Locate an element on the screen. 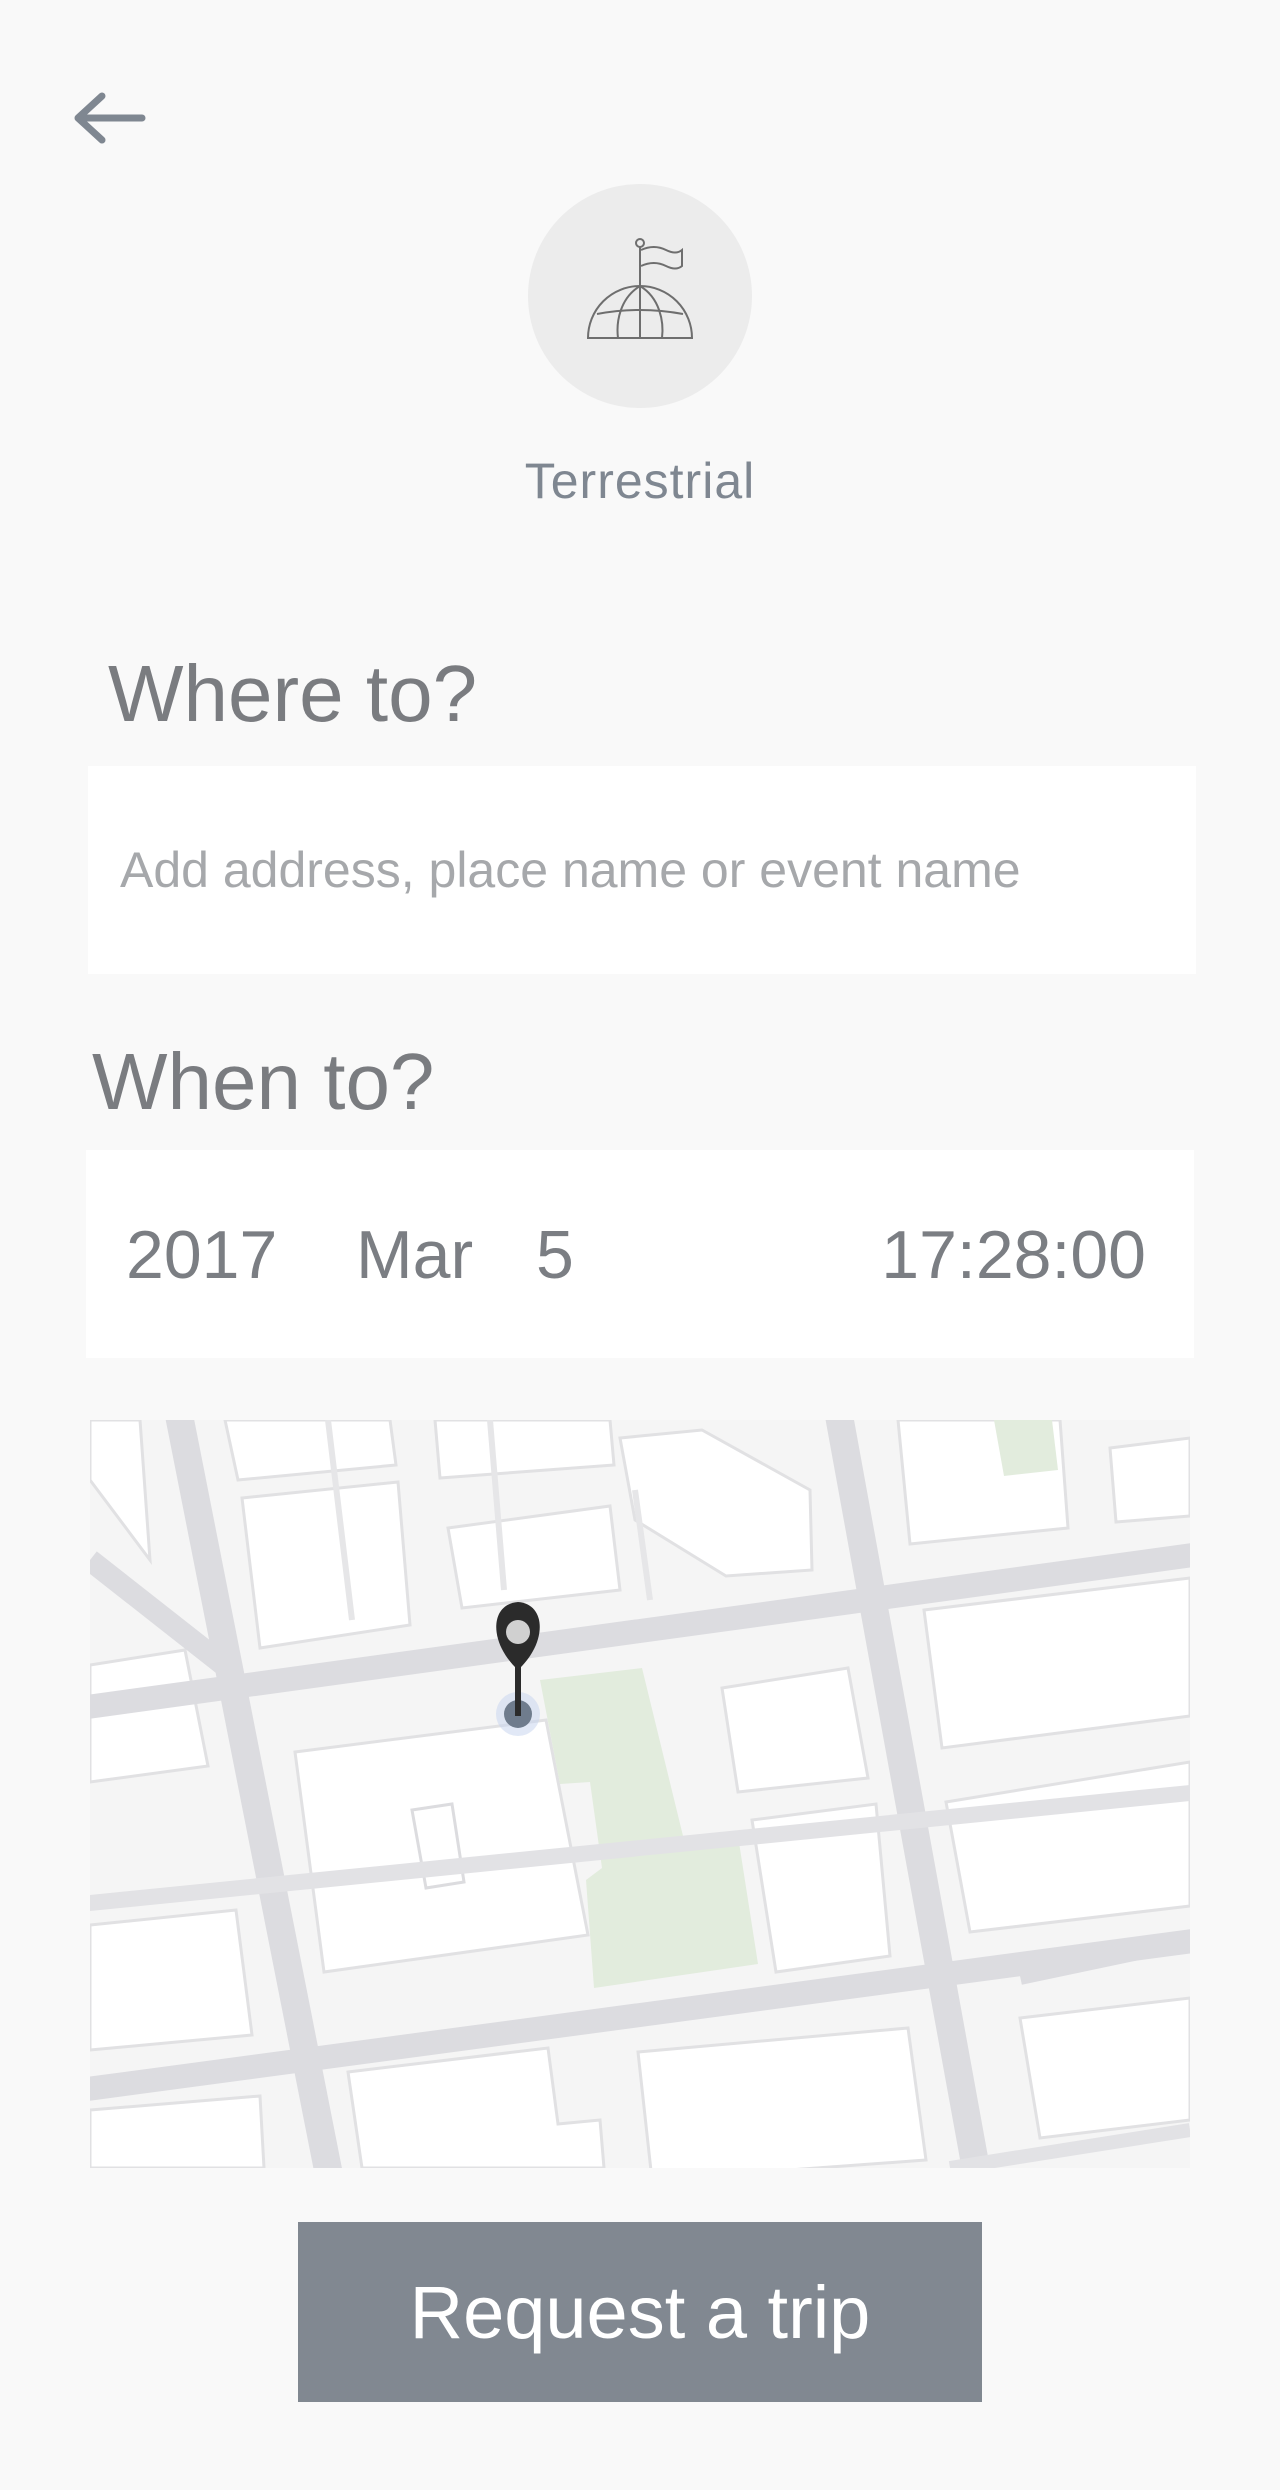 This screenshot has height=2490, width=1280. arrow-left-icon is located at coordinates (110, 118).